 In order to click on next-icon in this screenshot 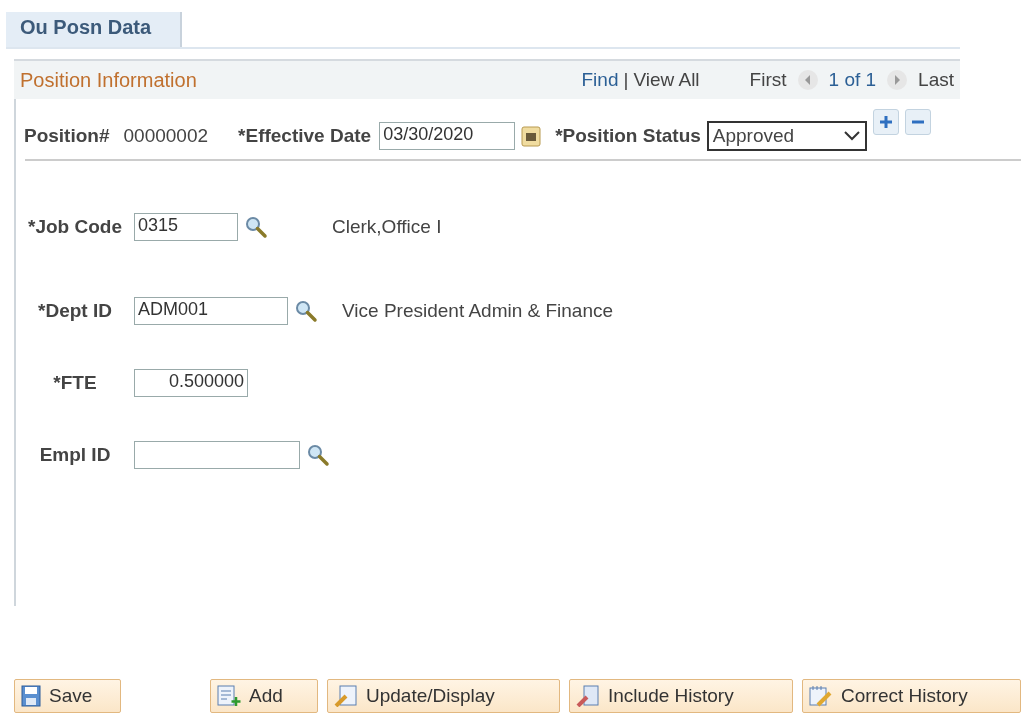, I will do `click(897, 80)`.